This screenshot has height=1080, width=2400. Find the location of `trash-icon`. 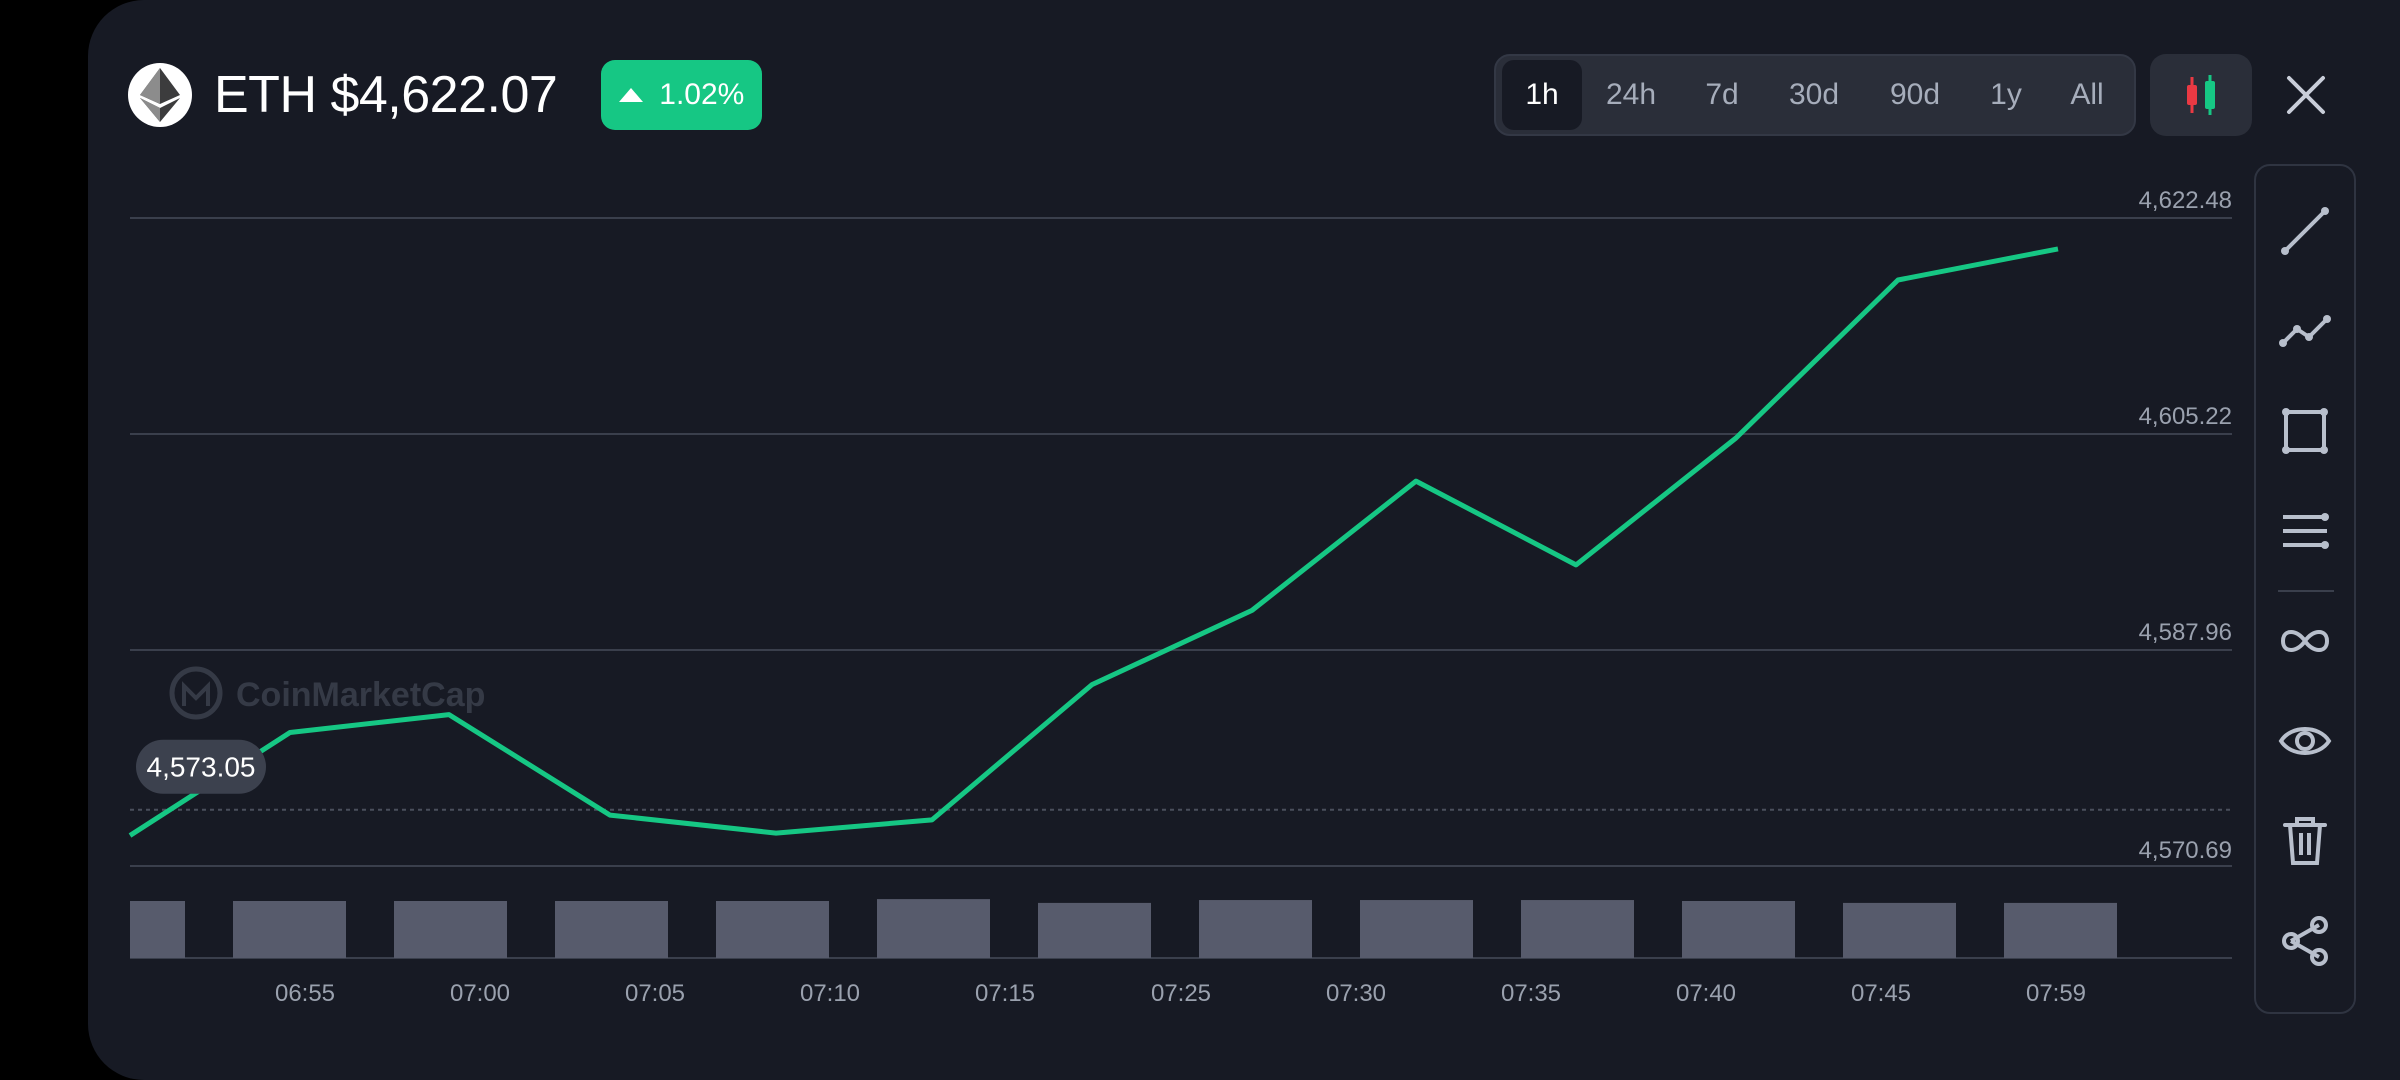

trash-icon is located at coordinates (2305, 841).